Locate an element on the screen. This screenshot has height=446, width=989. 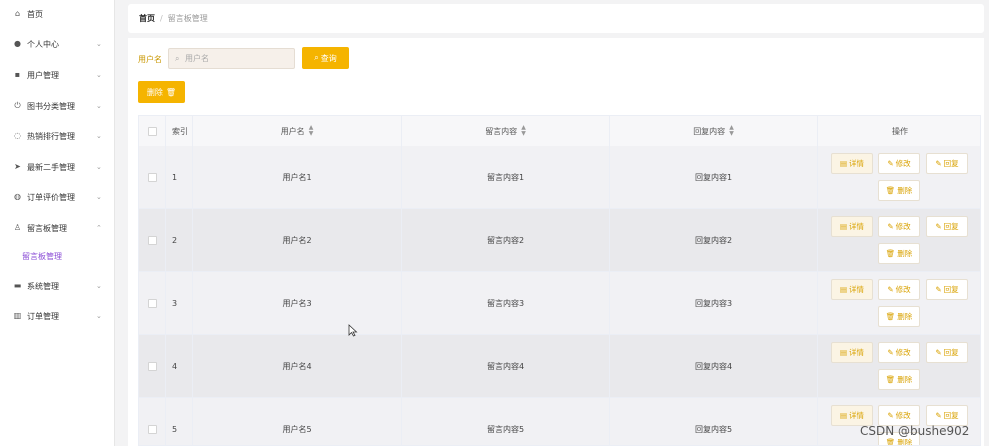
sidebar-item-6: ➤ 最新二手管理 ⌄ is located at coordinates (57, 167).